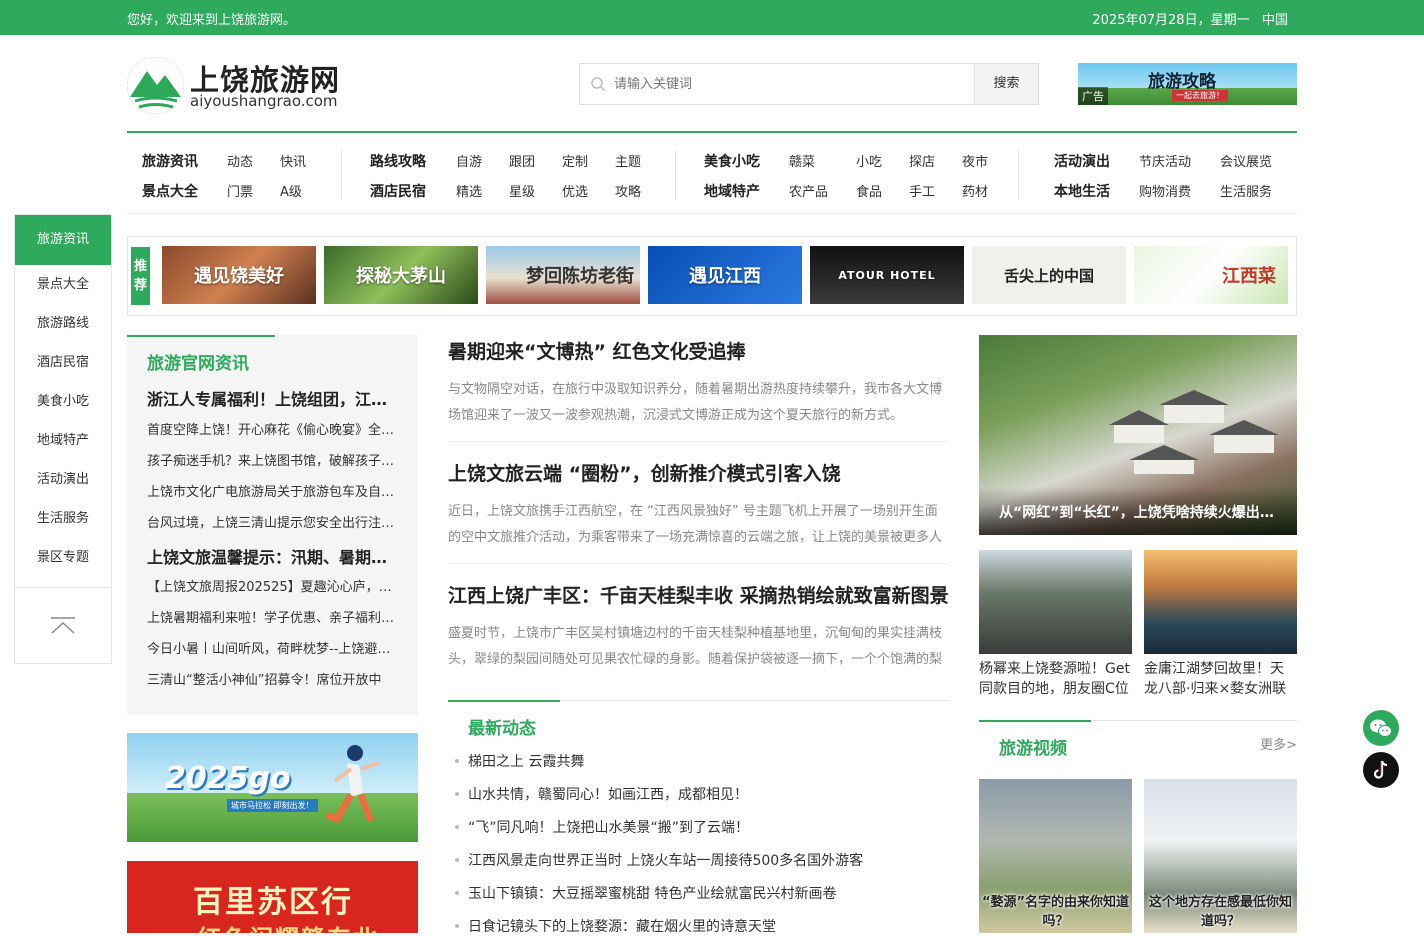 The width and height of the screenshot is (1424, 936). I want to click on nav-foodstuff: 食品, so click(869, 190).